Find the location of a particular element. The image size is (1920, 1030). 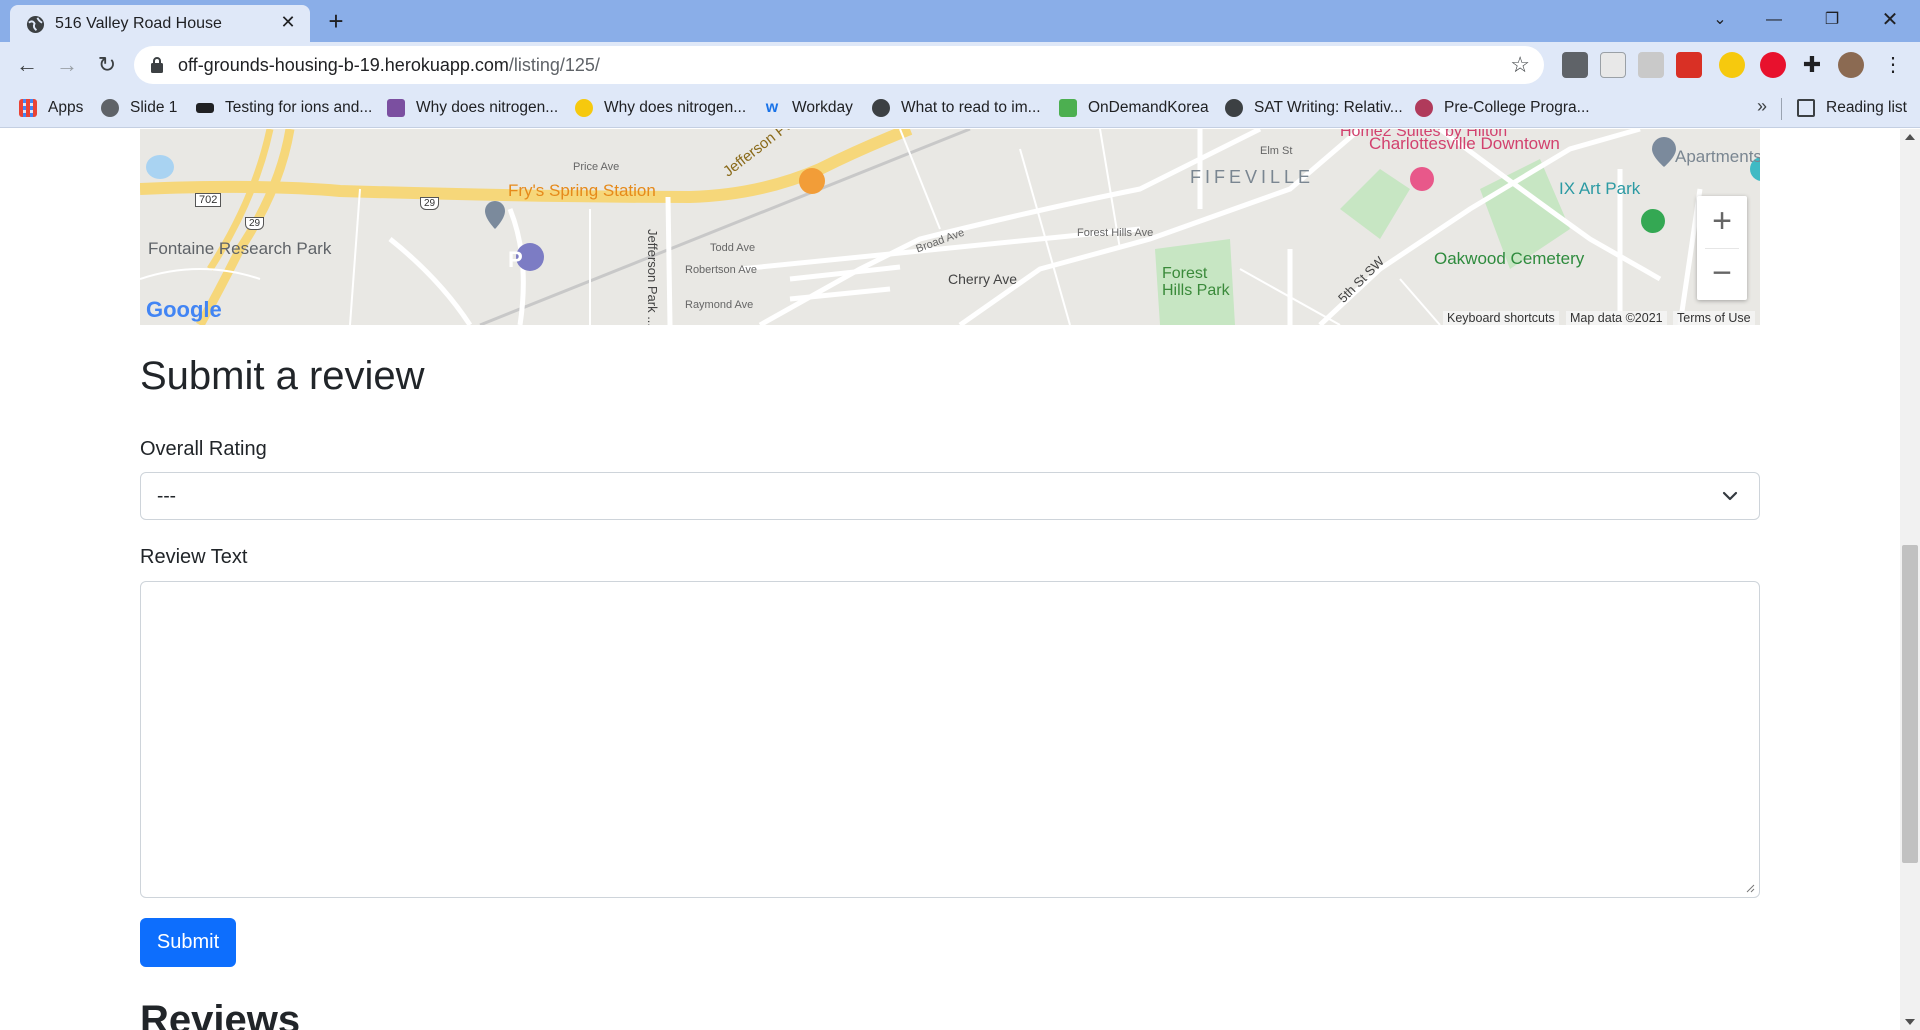

keyboard-shortcuts-link: Keyboard shortcuts is located at coordinates (1501, 318).